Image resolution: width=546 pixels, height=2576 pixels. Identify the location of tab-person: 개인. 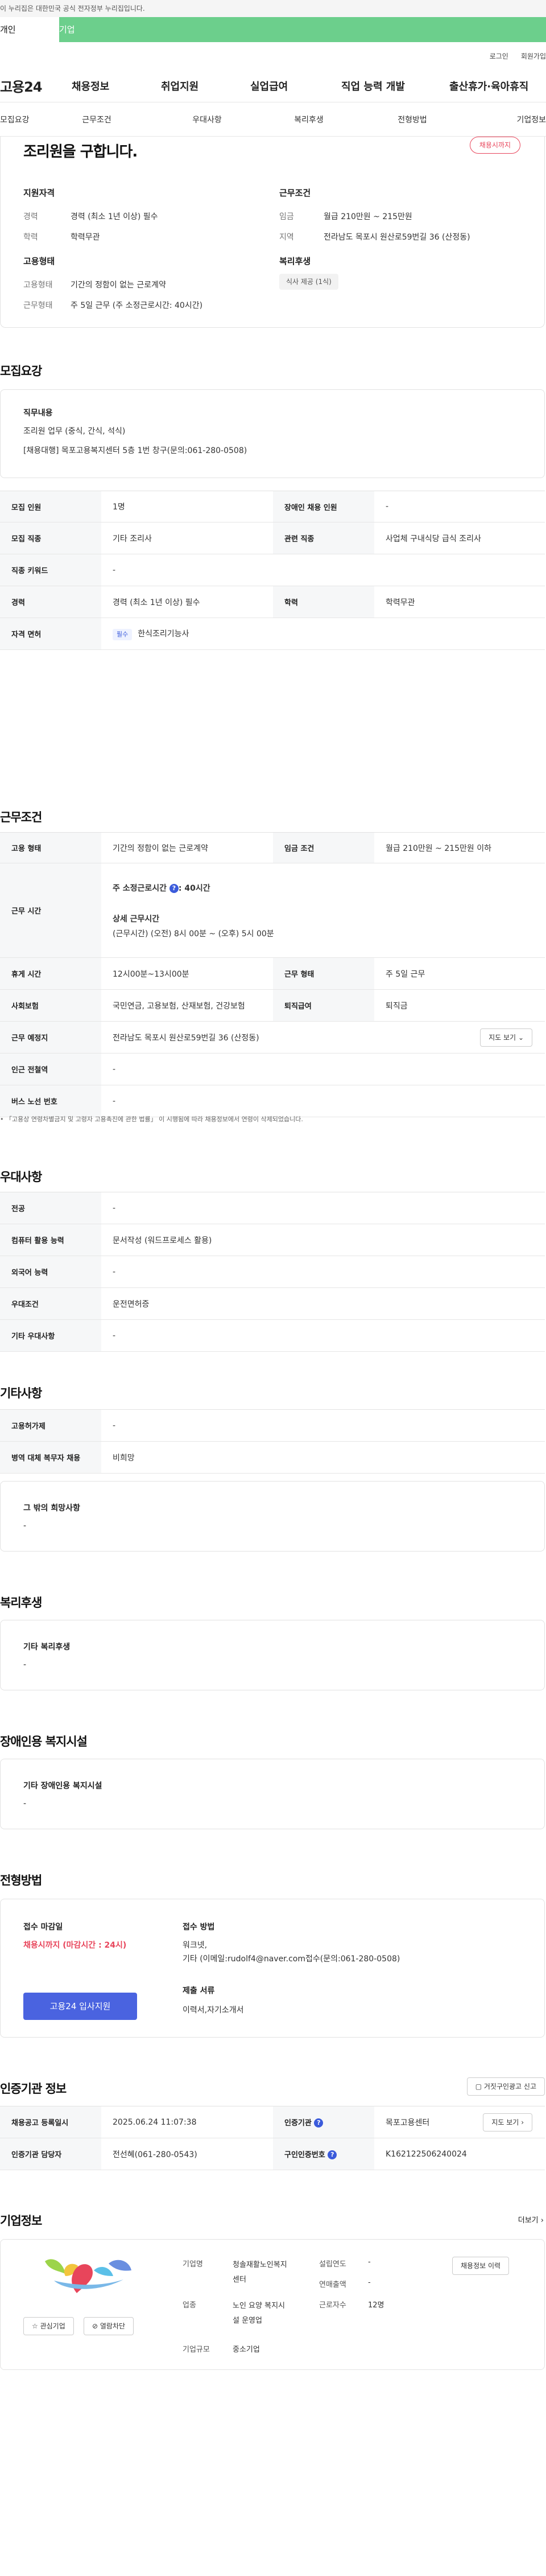
(29, 30).